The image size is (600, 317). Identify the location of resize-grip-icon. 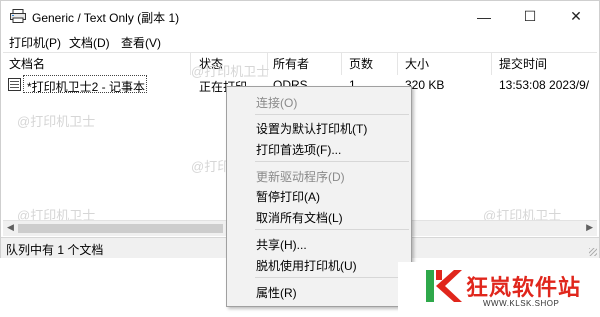
(593, 252).